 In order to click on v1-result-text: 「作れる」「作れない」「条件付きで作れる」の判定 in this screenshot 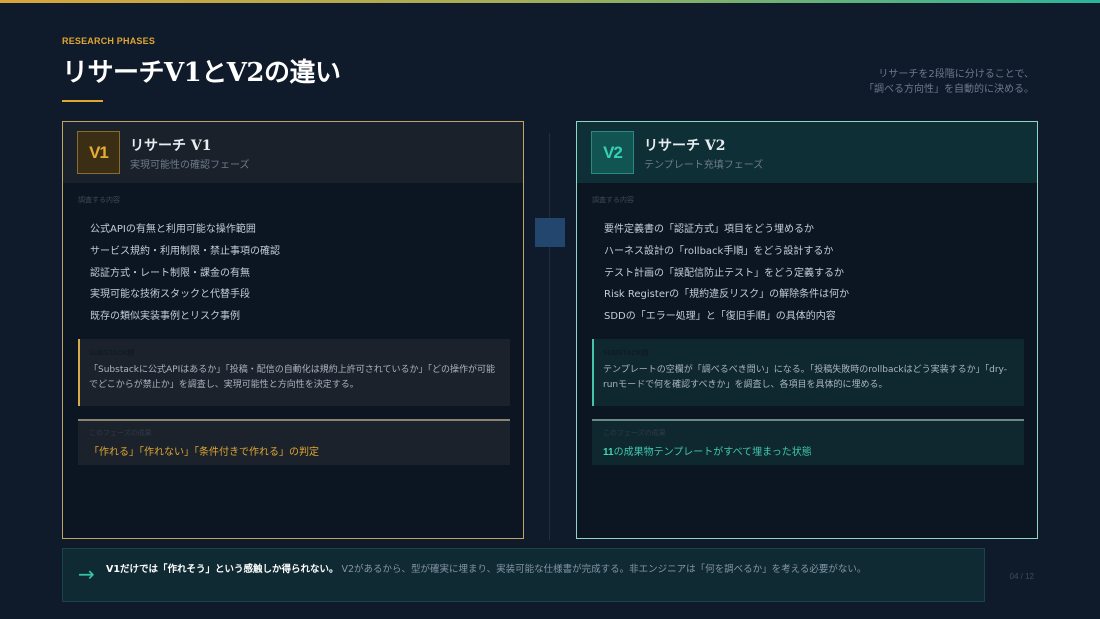, I will do `click(204, 452)`.